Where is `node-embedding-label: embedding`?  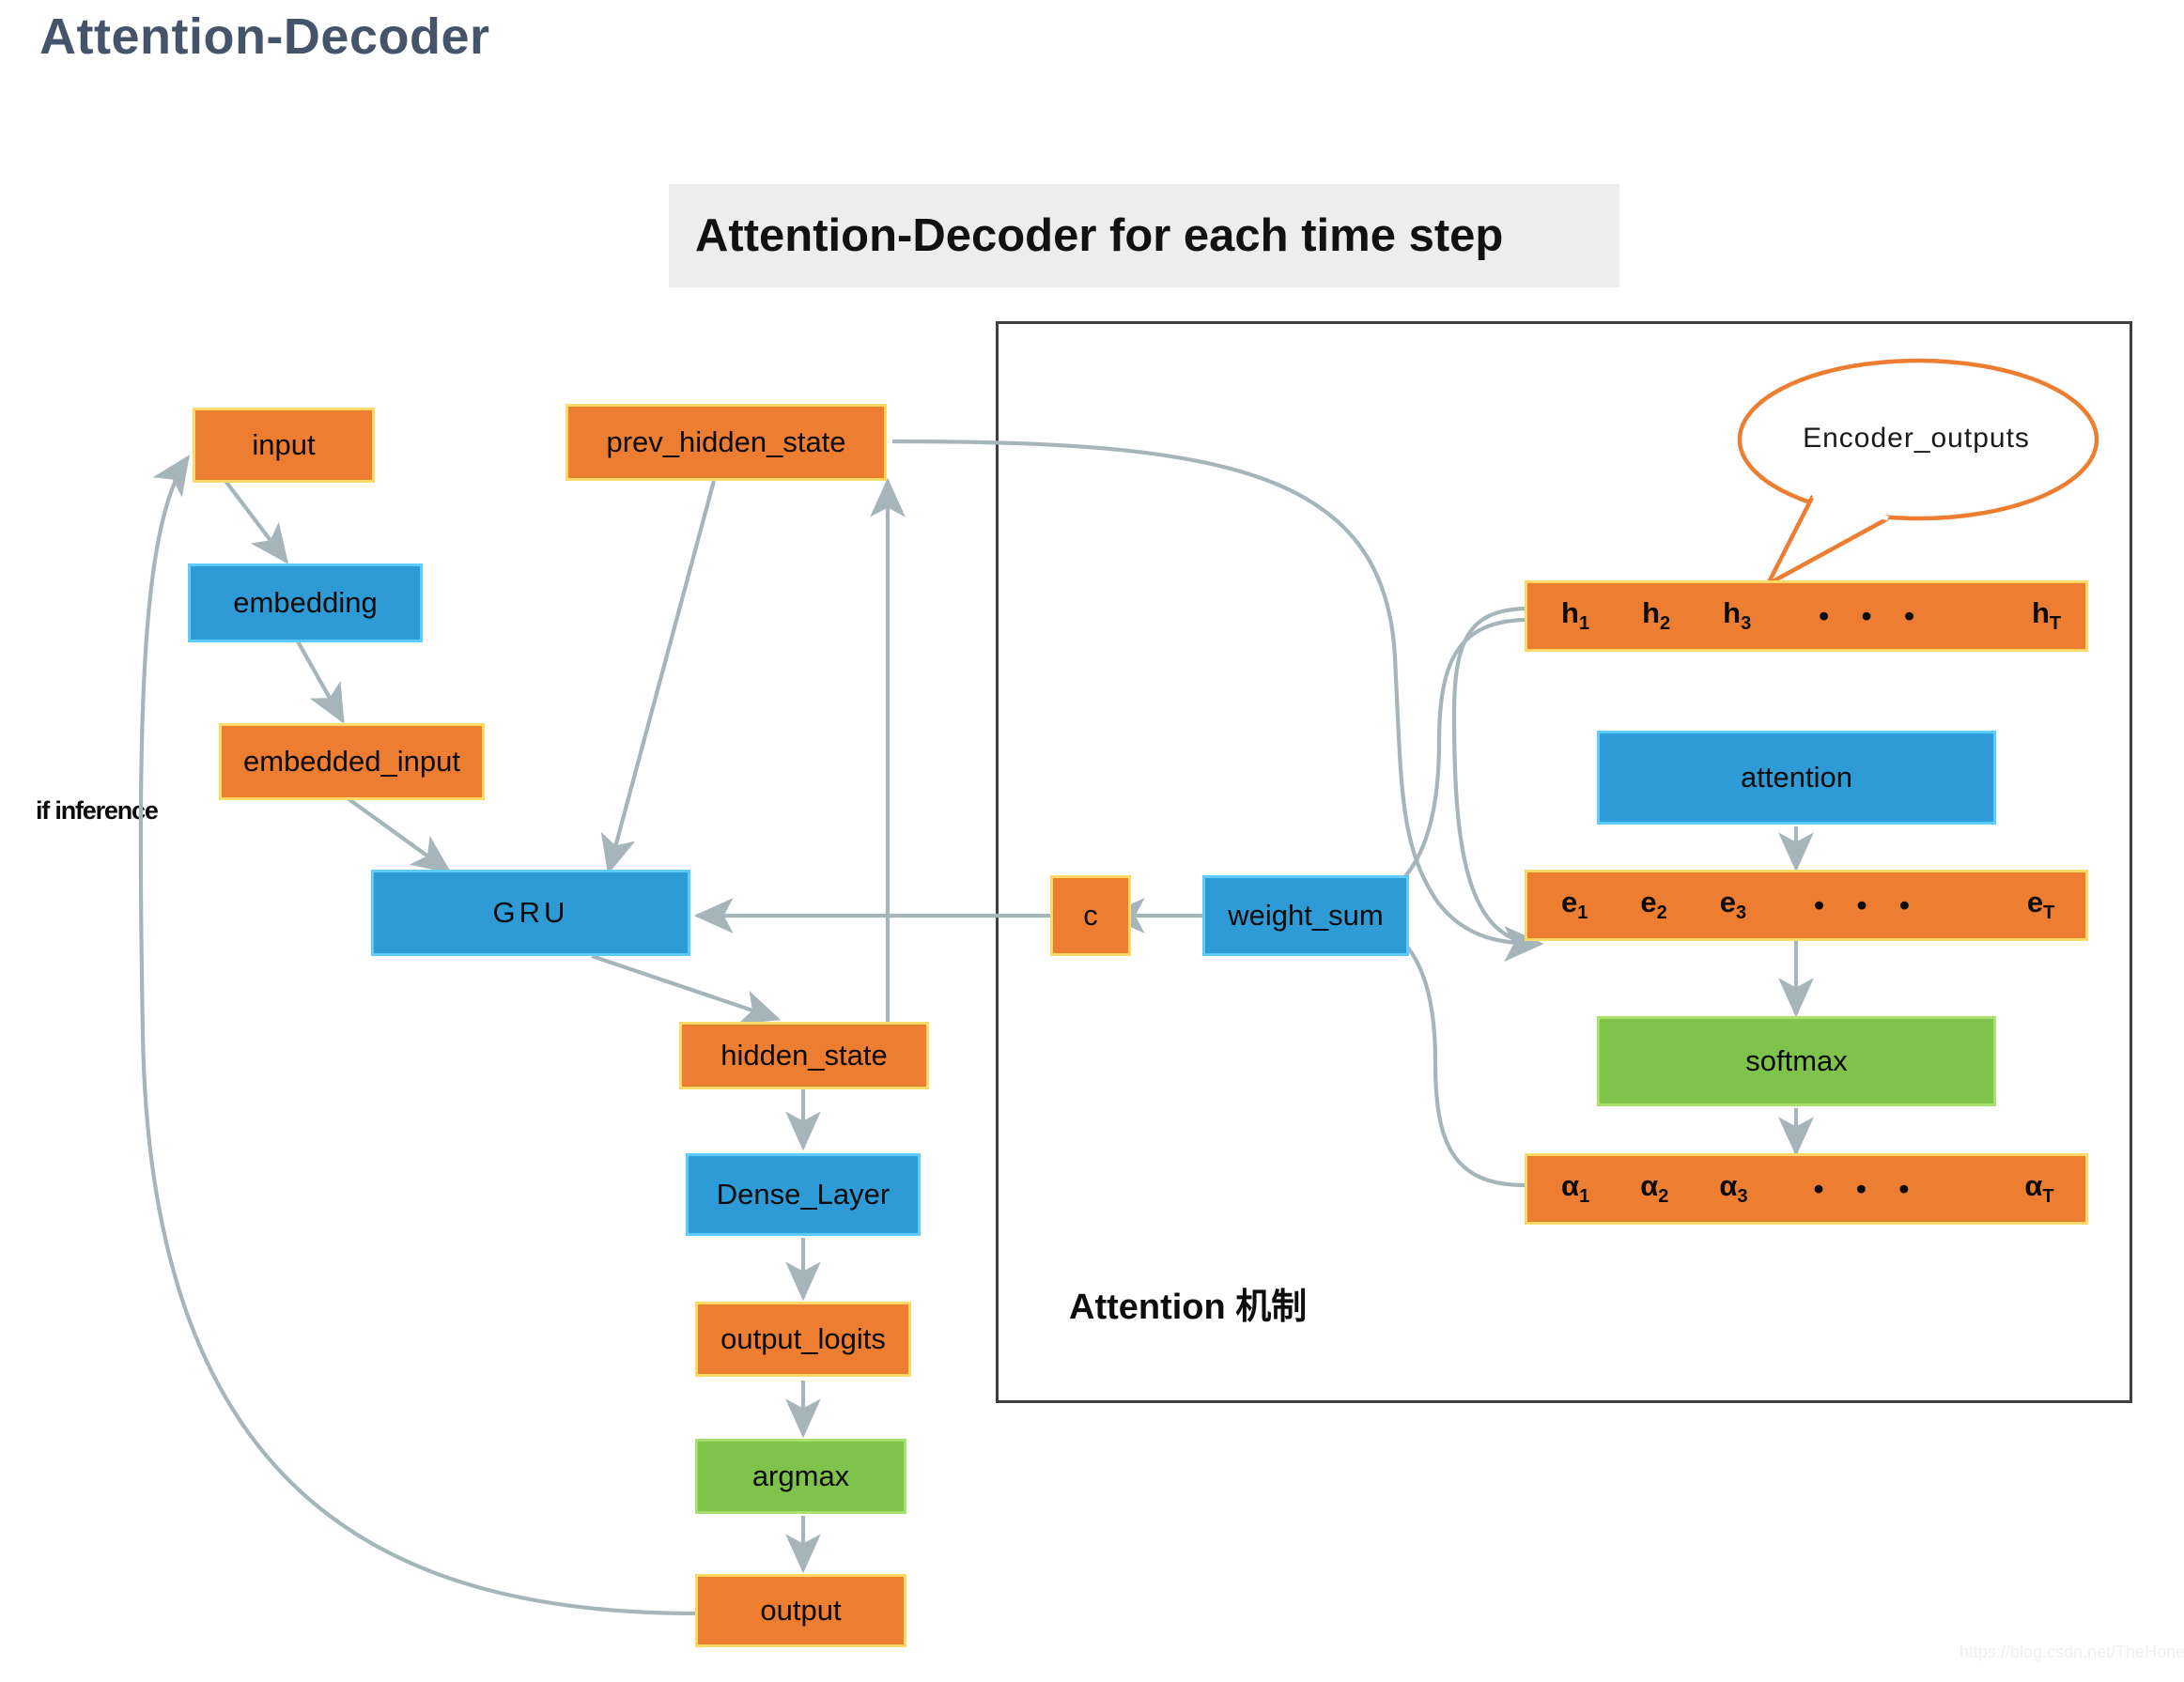
node-embedding-label: embedding is located at coordinates (305, 602).